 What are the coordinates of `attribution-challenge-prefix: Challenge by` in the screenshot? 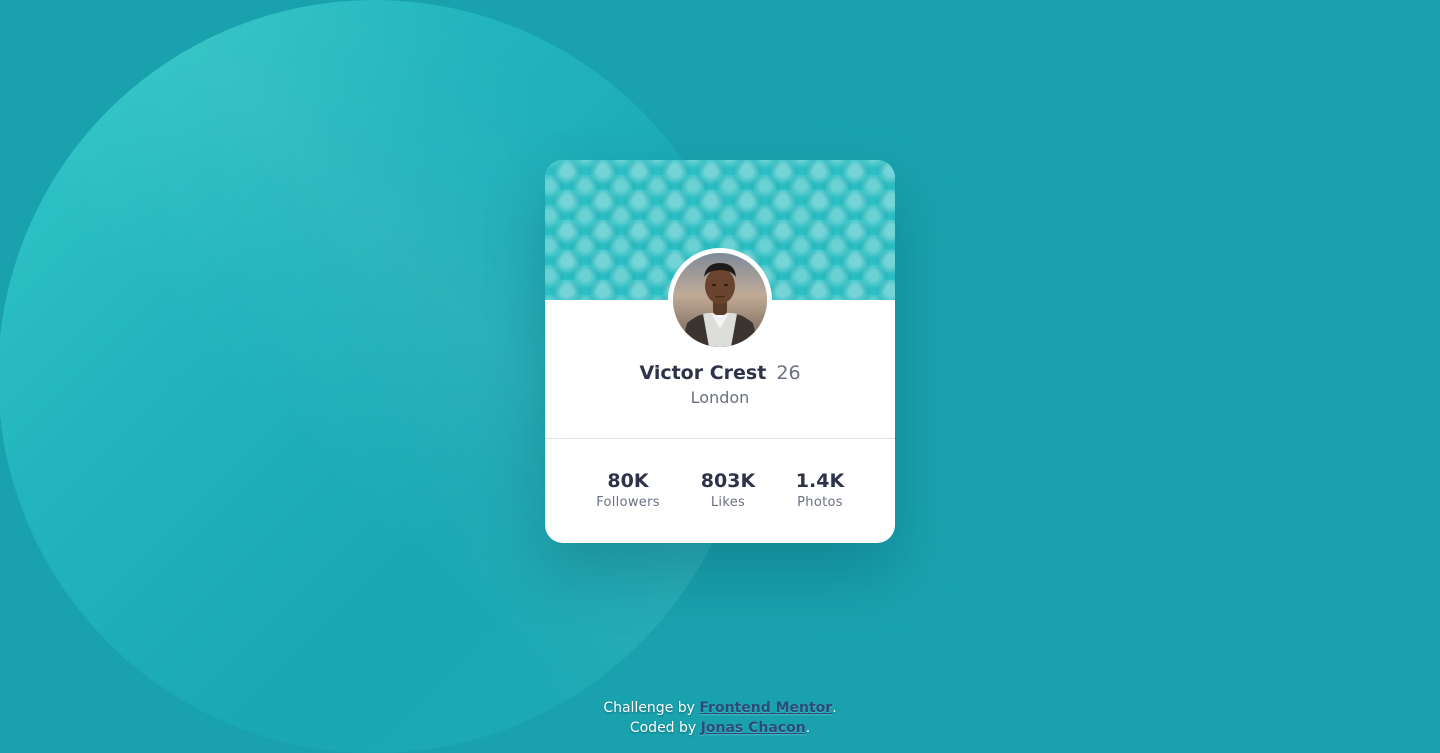 It's located at (651, 708).